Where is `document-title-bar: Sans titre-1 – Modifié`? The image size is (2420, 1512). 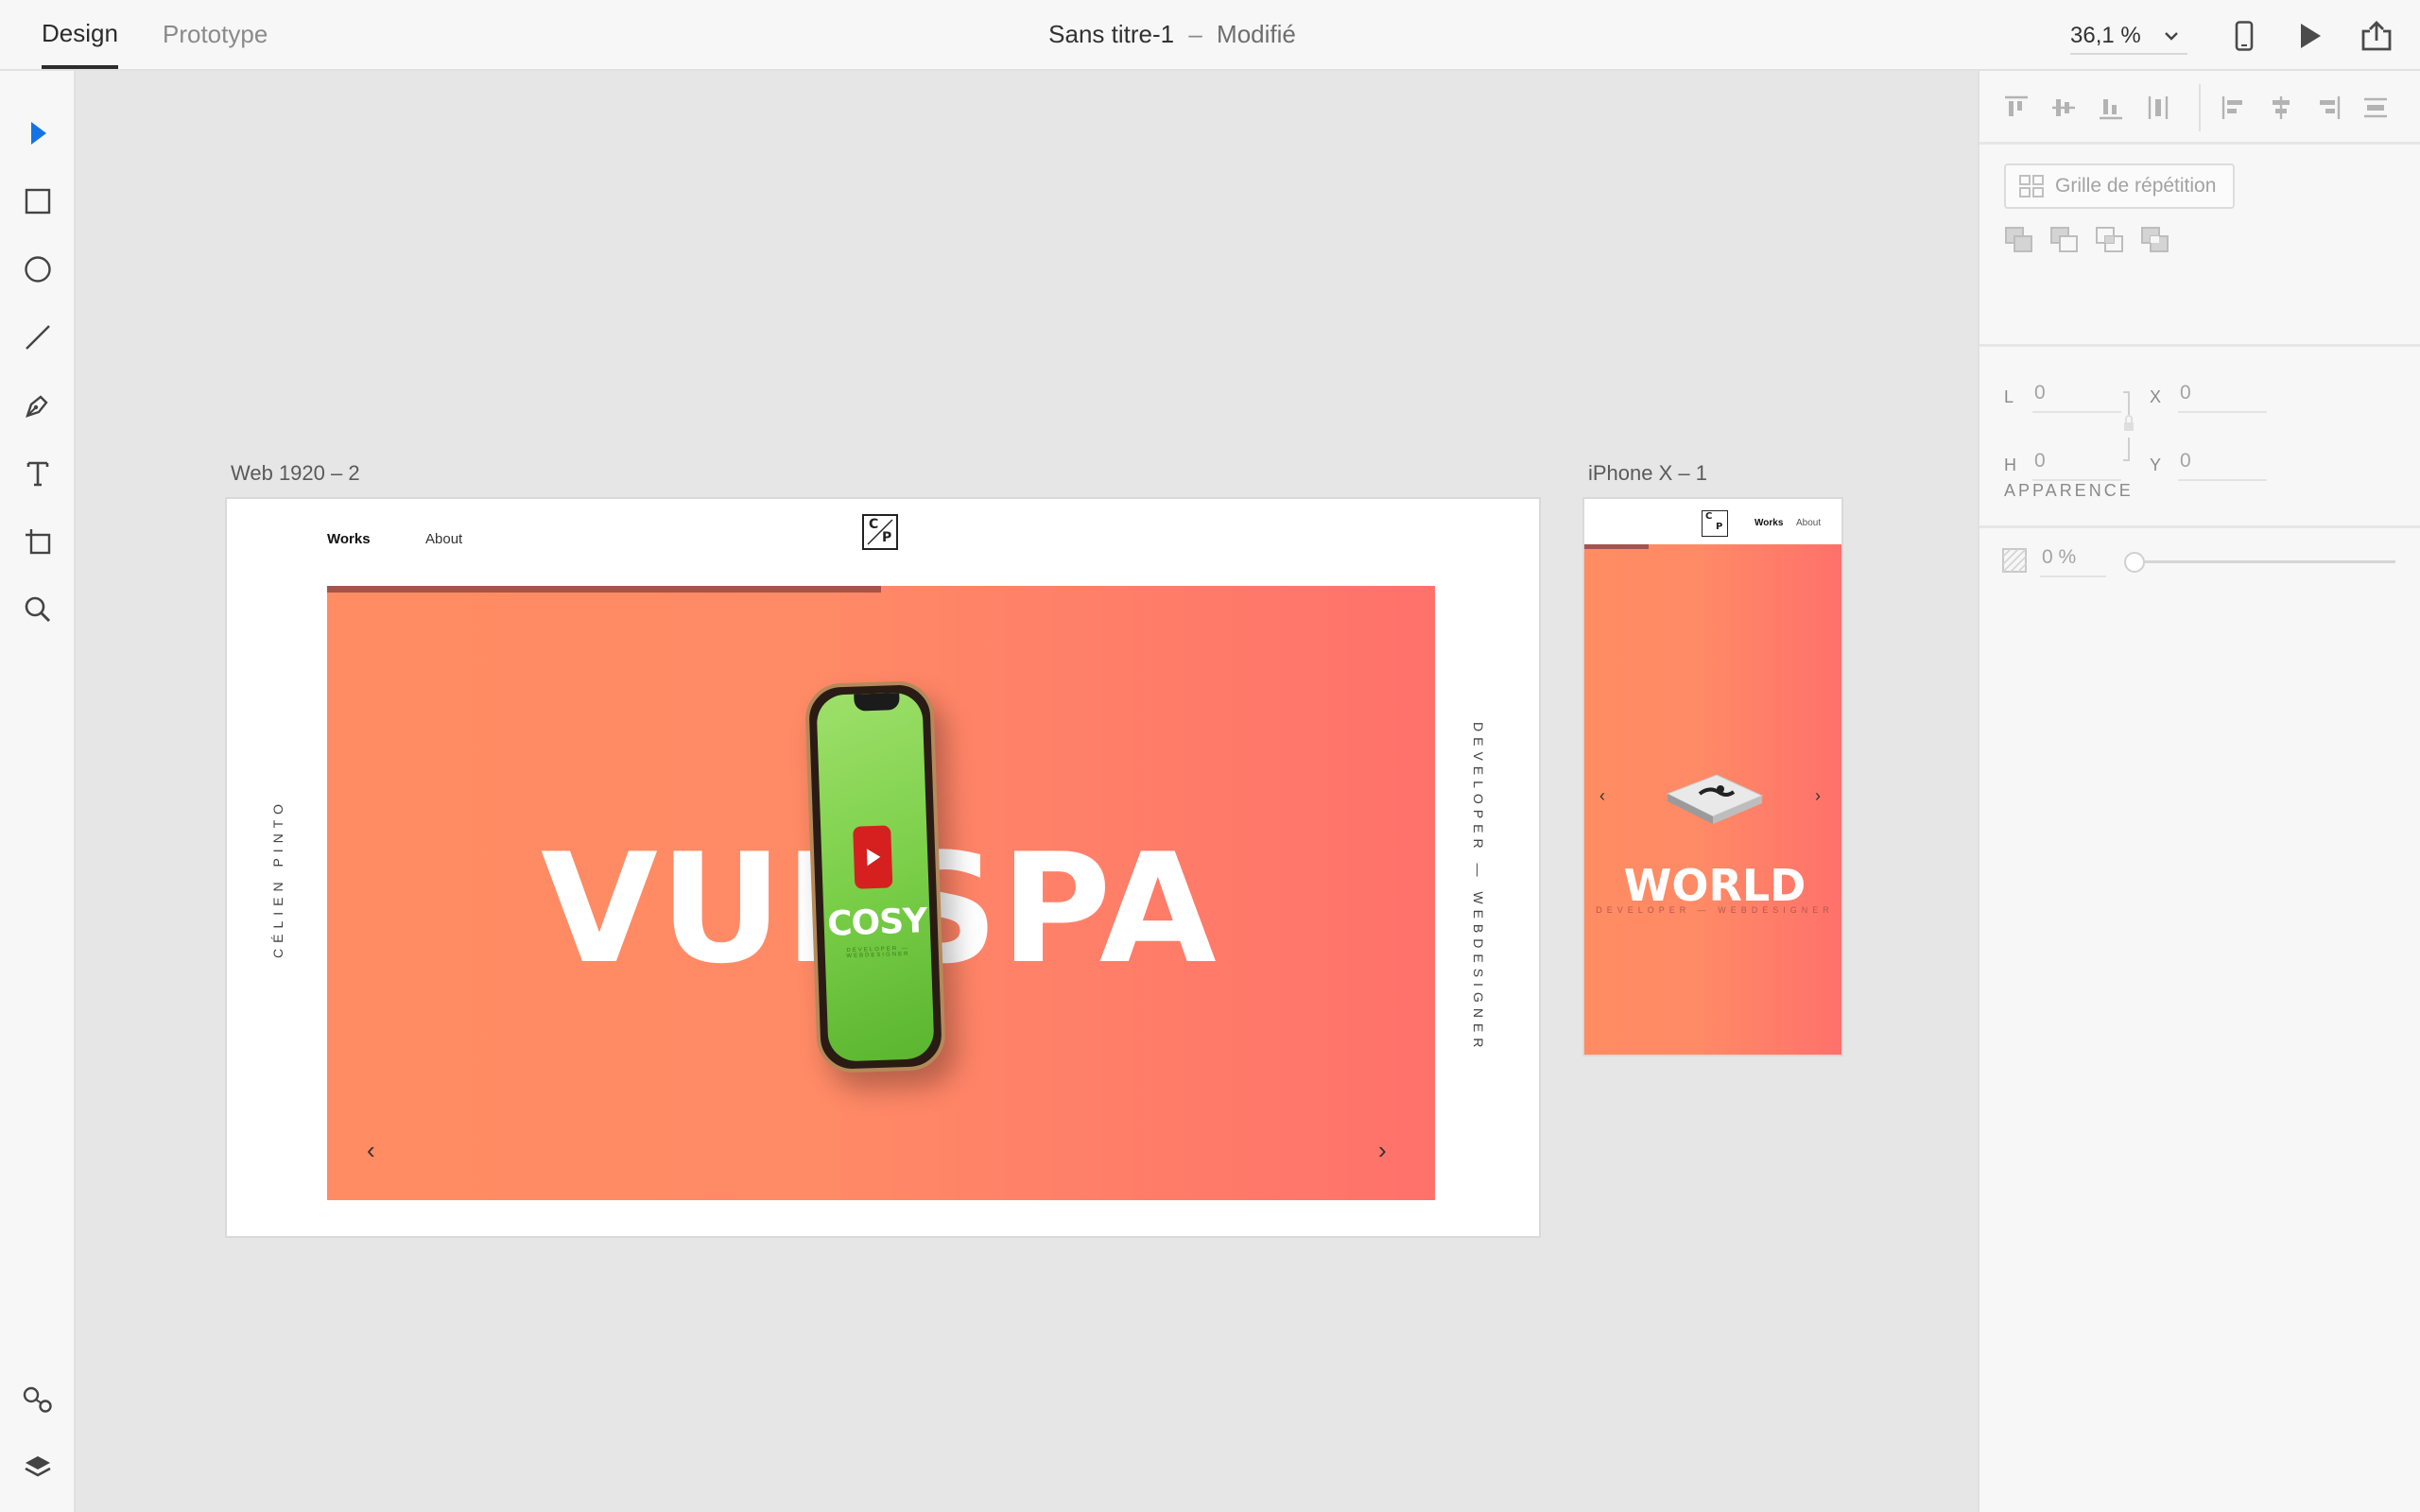 document-title-bar: Sans titre-1 – Modifié is located at coordinates (1172, 34).